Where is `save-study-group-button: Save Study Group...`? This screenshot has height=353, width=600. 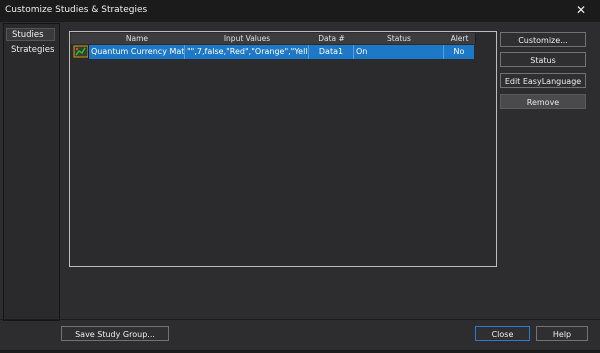 save-study-group-button: Save Study Group... is located at coordinates (115, 333).